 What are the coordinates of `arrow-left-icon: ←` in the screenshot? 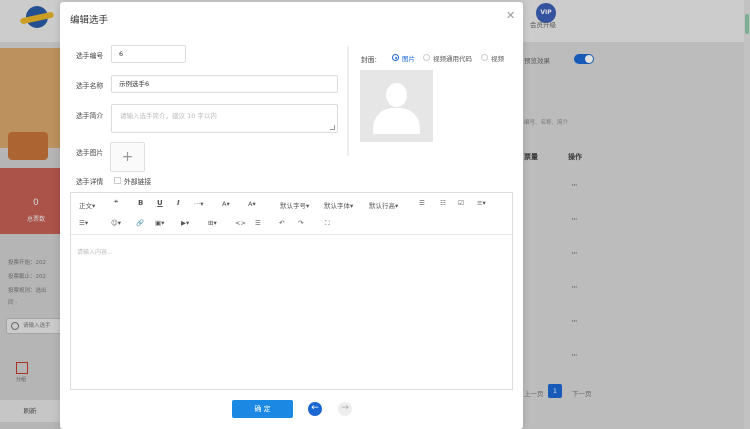 It's located at (315, 409).